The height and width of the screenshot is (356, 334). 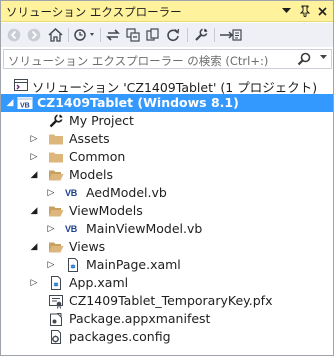 What do you see at coordinates (323, 58) in the screenshot?
I see `search-options-dropdown-icon` at bounding box center [323, 58].